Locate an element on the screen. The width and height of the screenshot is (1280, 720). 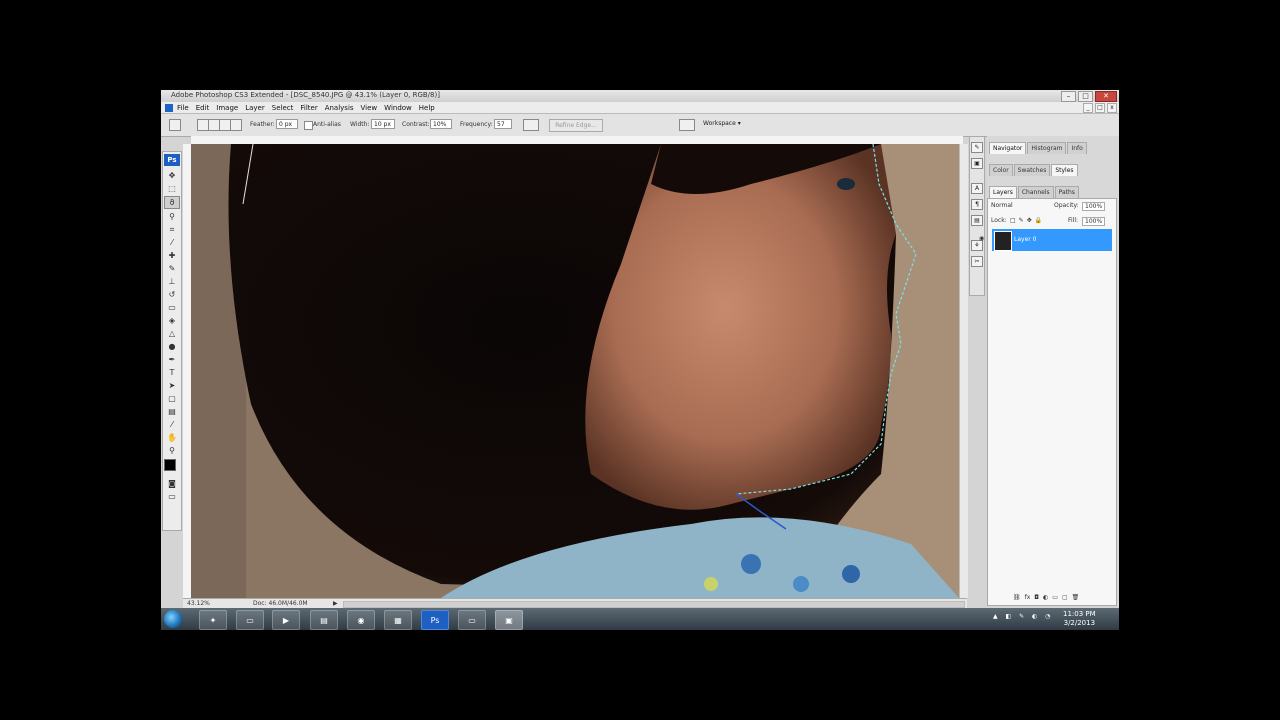
clock: 11:03 PM 3/2/2013 is located at coordinates (1079, 619).